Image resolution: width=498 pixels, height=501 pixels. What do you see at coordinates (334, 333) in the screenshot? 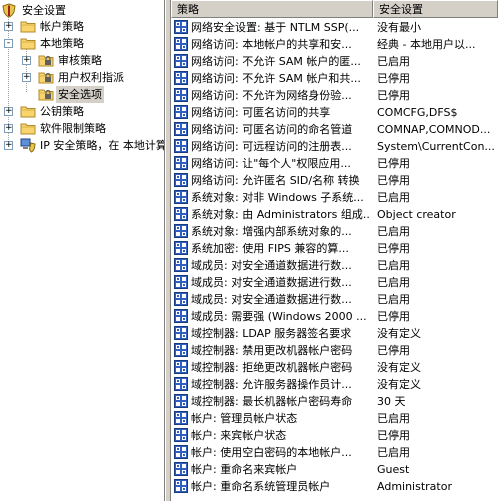
I see `policy-row: 域控制器: LDAP 服务器签名要求 没有定义` at bounding box center [334, 333].